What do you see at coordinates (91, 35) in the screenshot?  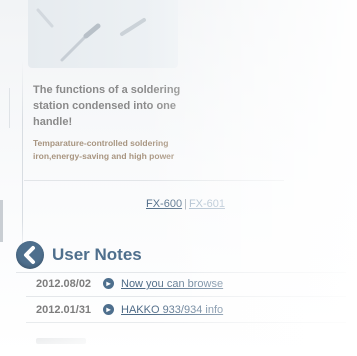 I see `soldering-iron-image` at bounding box center [91, 35].